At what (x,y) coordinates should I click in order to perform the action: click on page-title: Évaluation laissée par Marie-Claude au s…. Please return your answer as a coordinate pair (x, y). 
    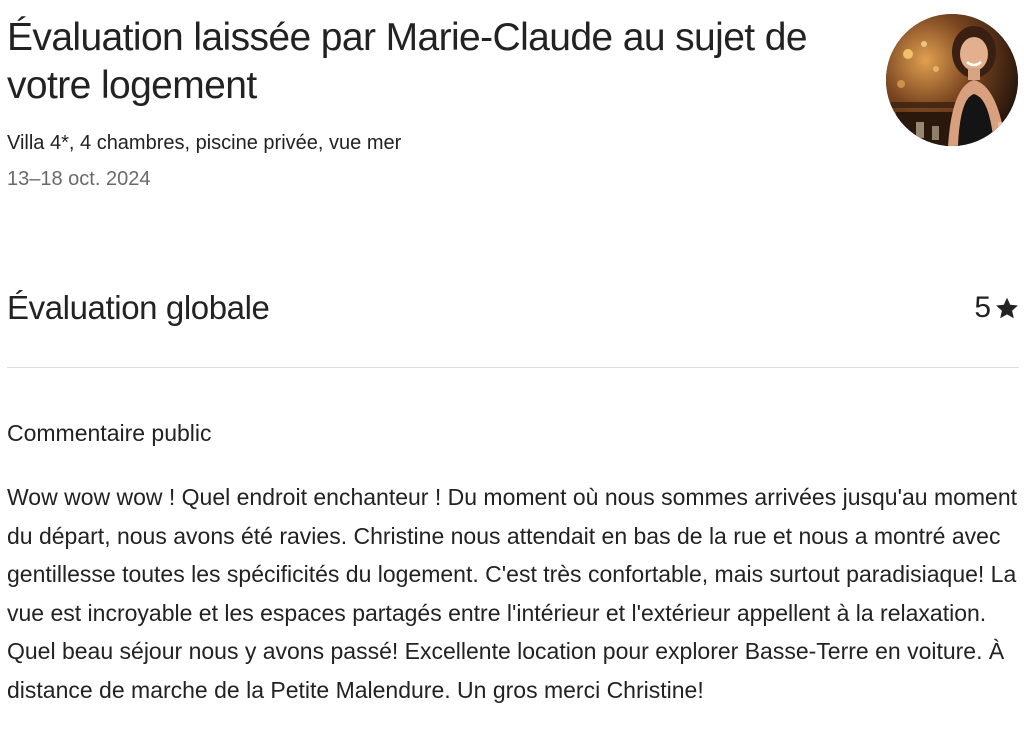
    Looking at the image, I should click on (407, 61).